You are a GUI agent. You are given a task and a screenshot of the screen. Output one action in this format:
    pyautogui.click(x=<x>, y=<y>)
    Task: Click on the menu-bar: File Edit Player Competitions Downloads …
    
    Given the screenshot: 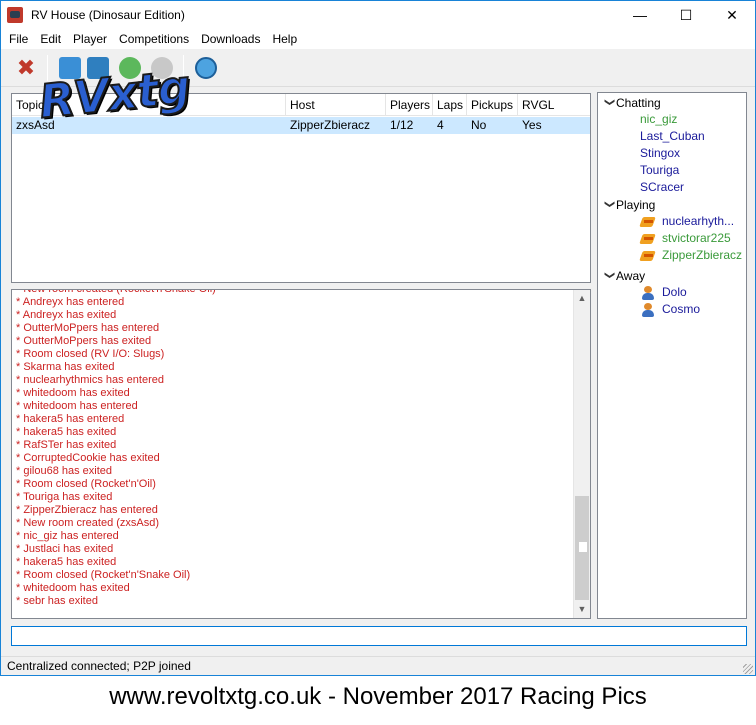 What is the action you would take?
    pyautogui.click(x=378, y=39)
    